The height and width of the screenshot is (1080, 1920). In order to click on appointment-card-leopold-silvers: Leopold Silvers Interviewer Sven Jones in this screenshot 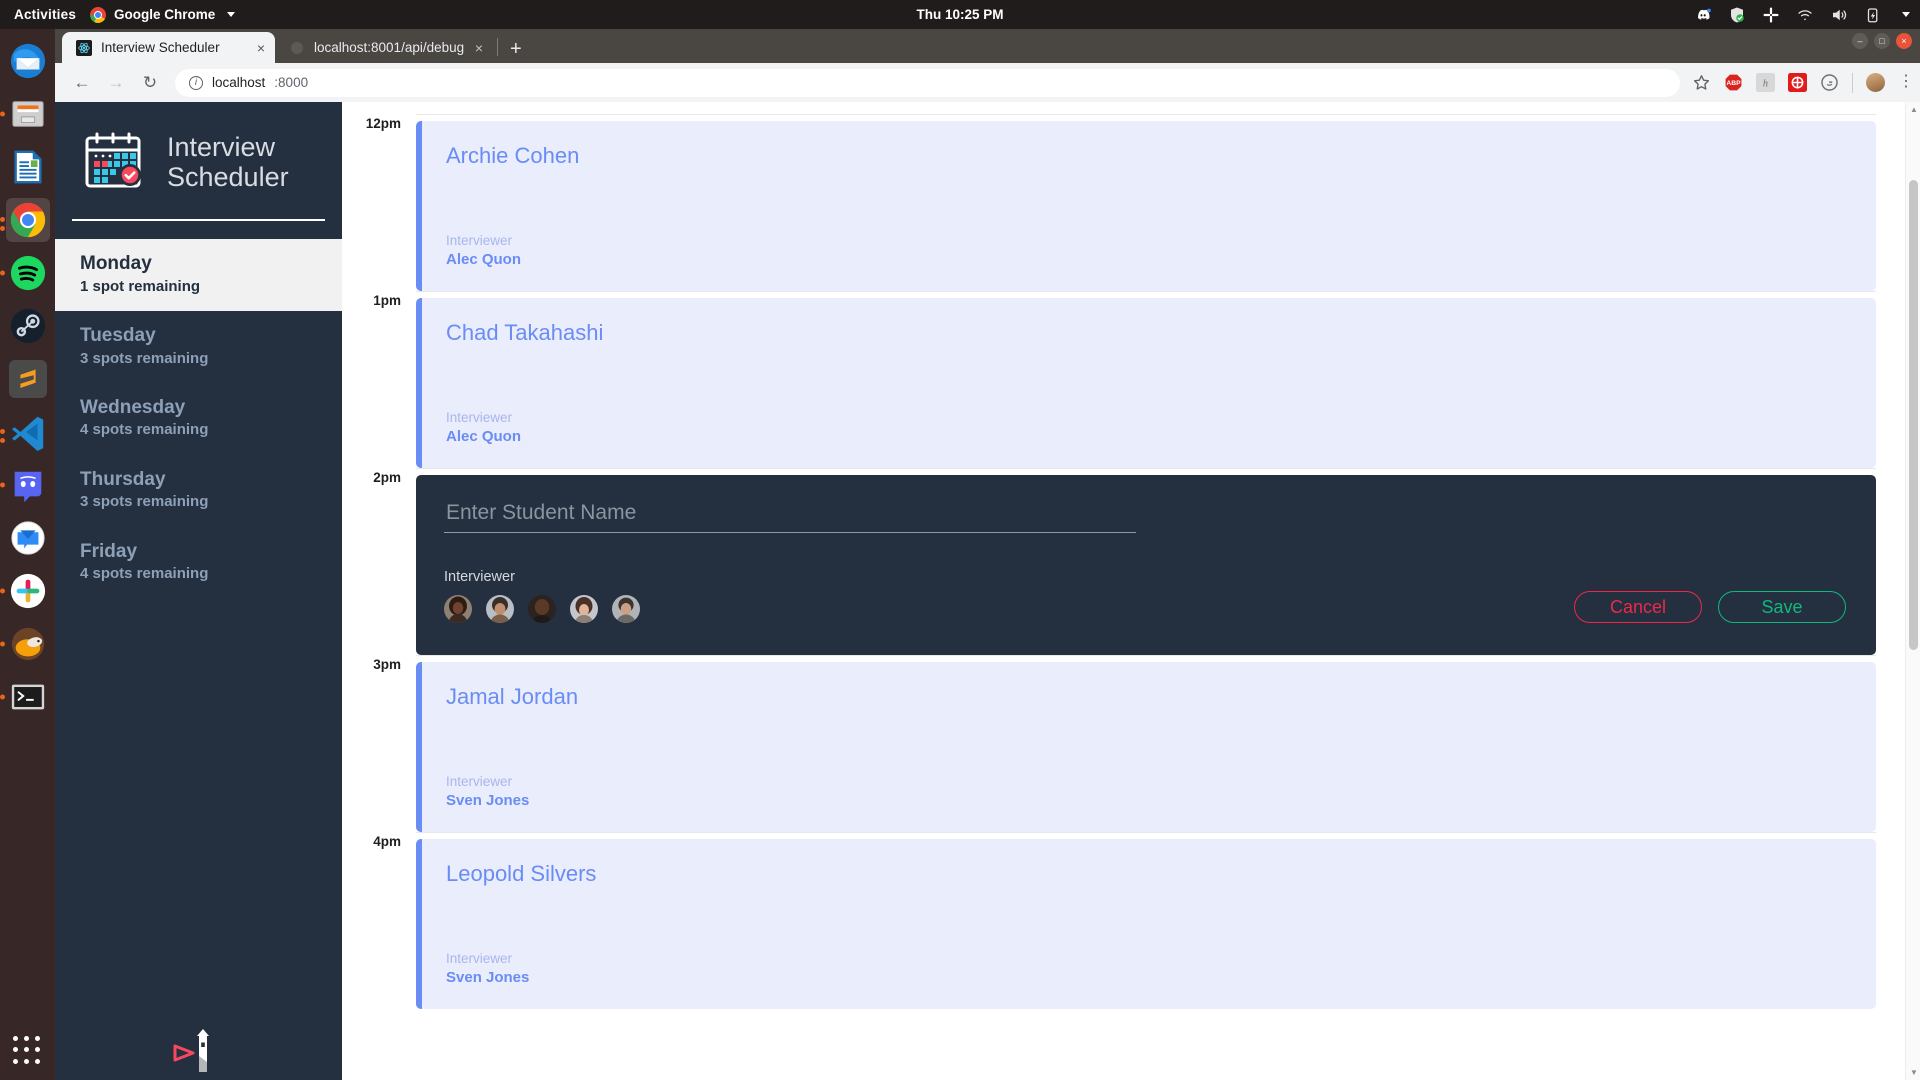, I will do `click(1146, 924)`.